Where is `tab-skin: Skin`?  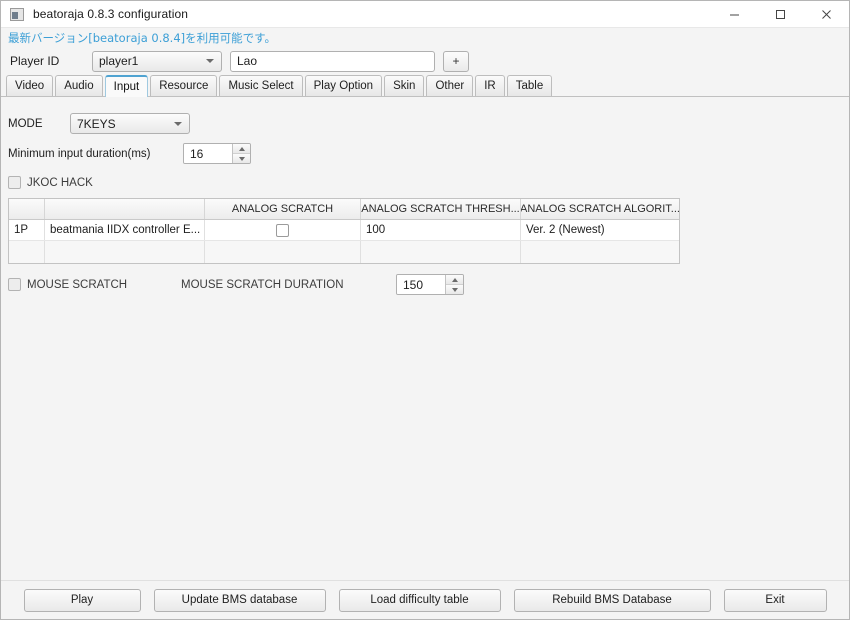 tab-skin: Skin is located at coordinates (404, 85).